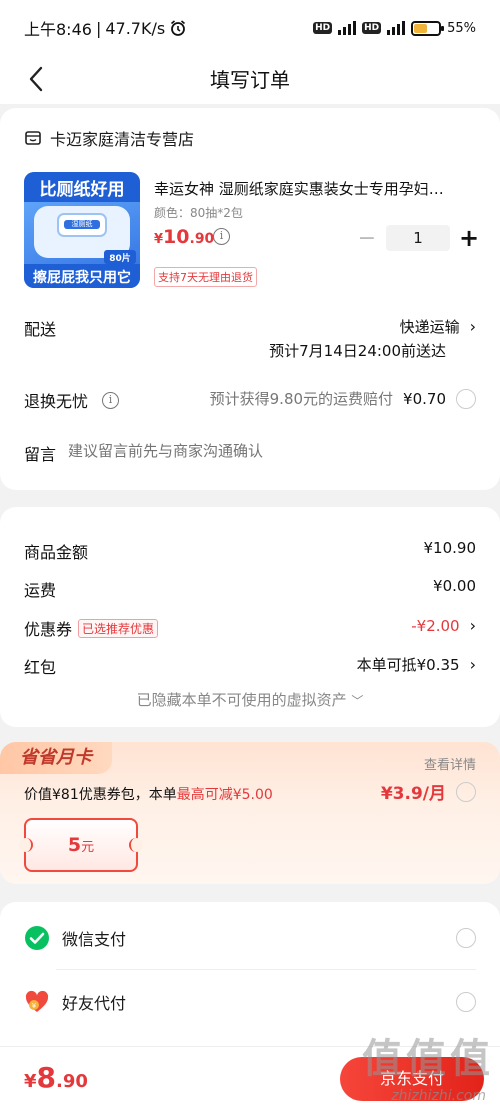  What do you see at coordinates (408, 665) in the screenshot?
I see `red-packet-value: 本单可抵¥0.35` at bounding box center [408, 665].